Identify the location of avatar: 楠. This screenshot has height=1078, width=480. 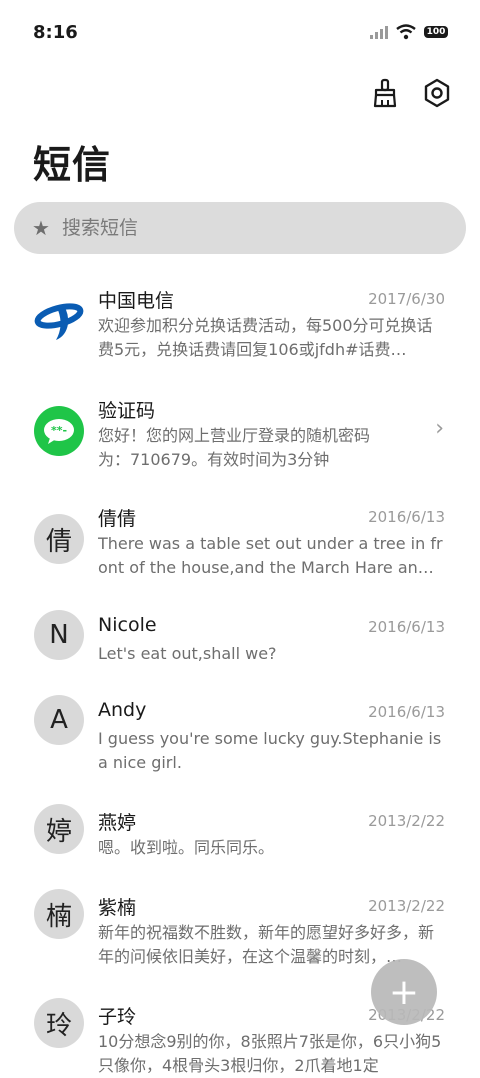
(59, 914).